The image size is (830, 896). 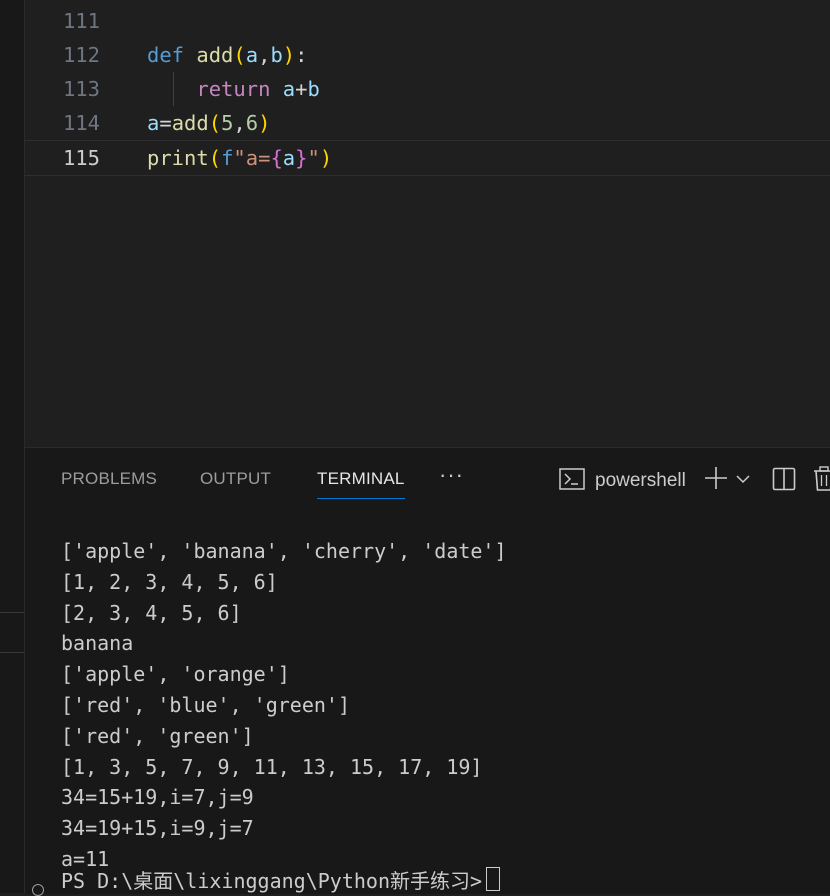 What do you see at coordinates (109, 479) in the screenshot?
I see `tab-problems: PROBLEMS` at bounding box center [109, 479].